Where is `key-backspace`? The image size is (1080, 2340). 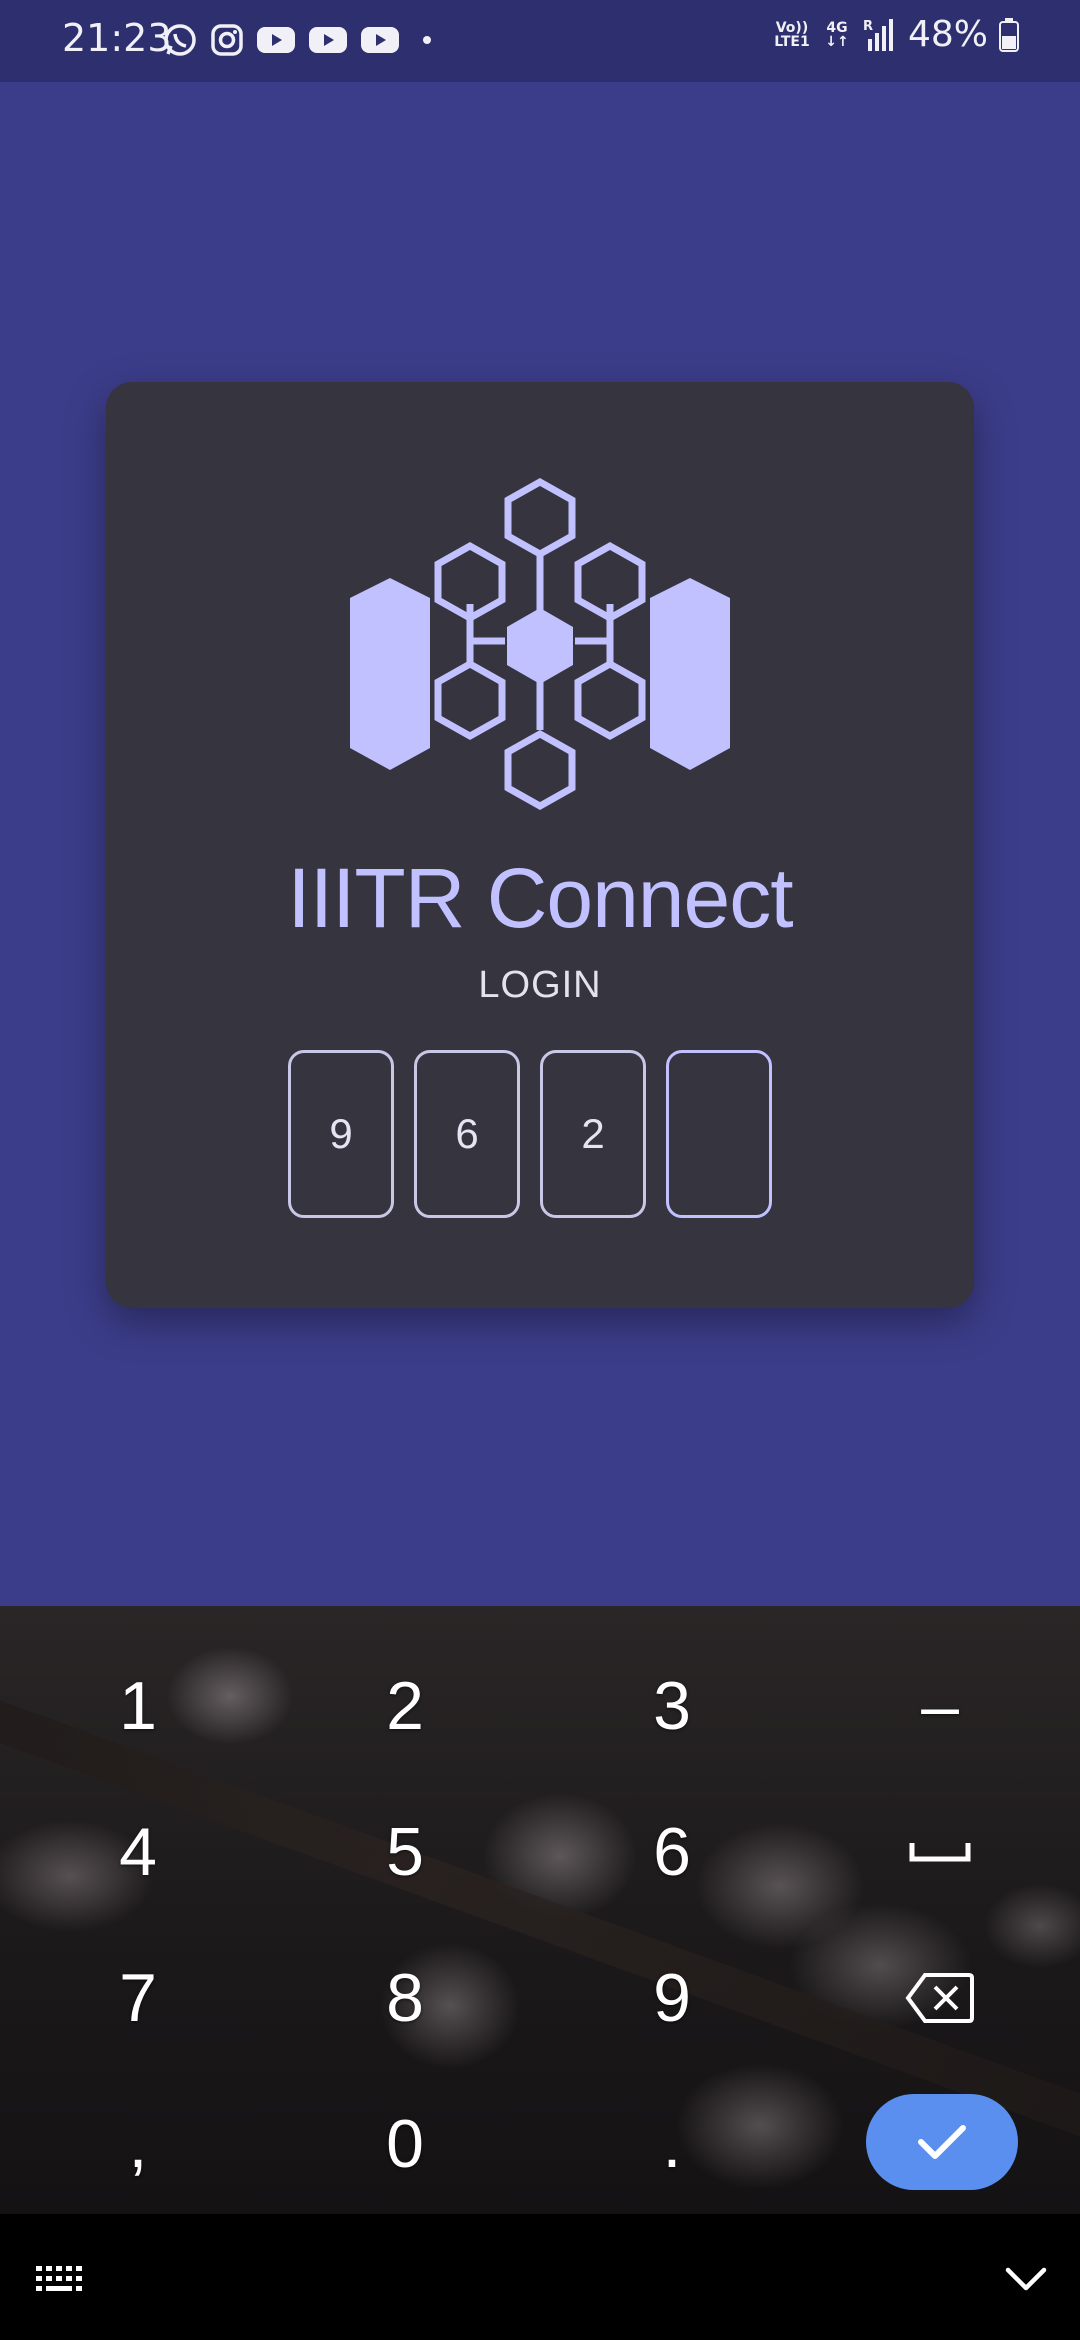 key-backspace is located at coordinates (940, 1998).